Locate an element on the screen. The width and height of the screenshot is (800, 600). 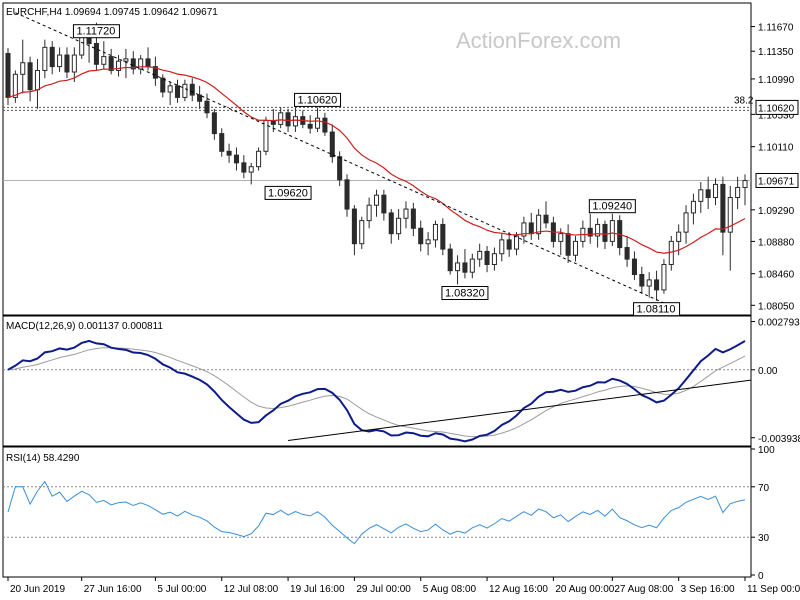
x-tick-label: 12 Aug 16:00 is located at coordinates (518, 589).